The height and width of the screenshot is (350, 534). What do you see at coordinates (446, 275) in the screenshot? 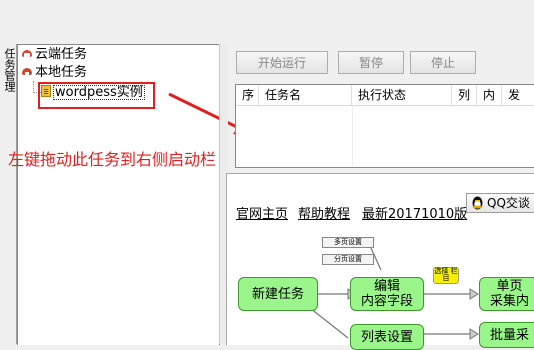
I see `flow-select-column-node: 选择 栏目` at bounding box center [446, 275].